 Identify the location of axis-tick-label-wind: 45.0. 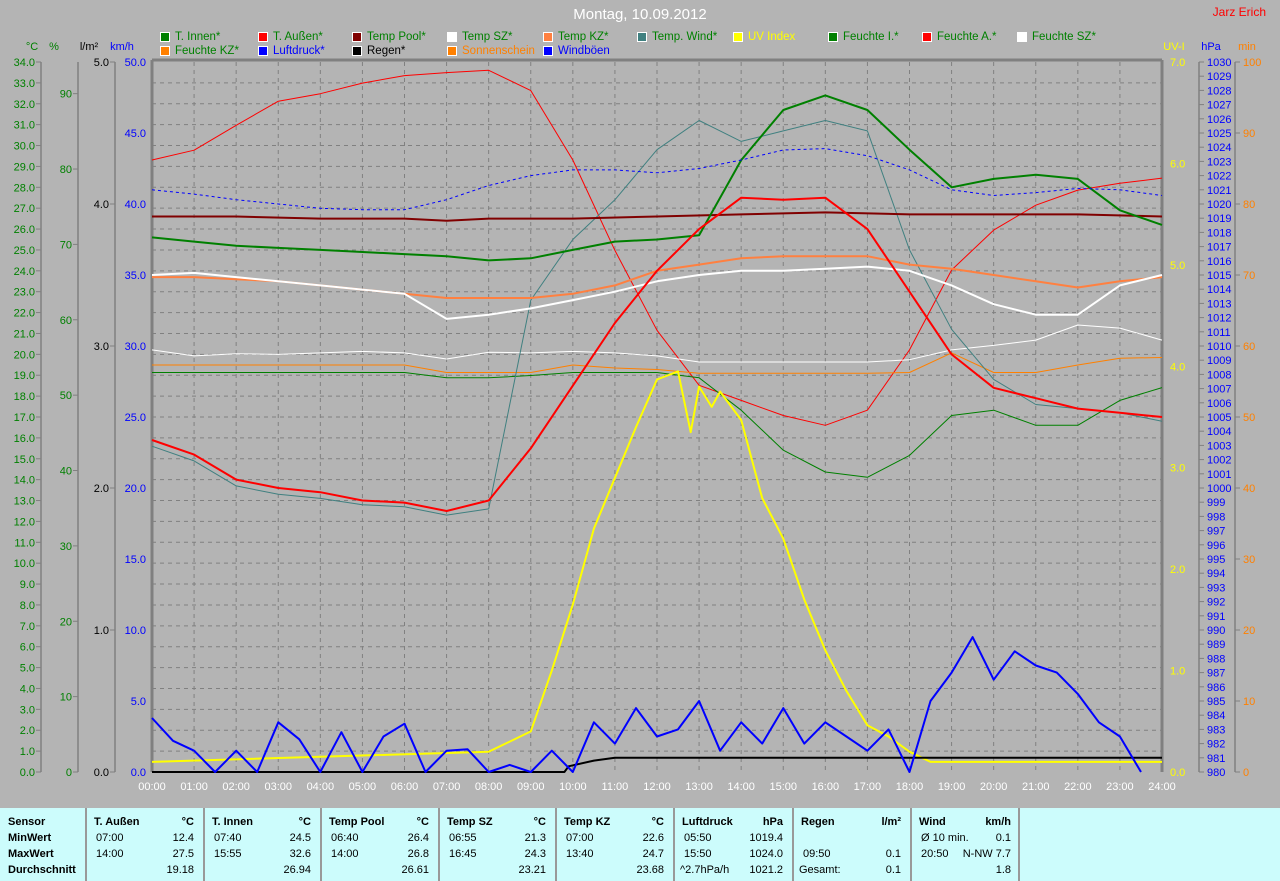
(135, 134).